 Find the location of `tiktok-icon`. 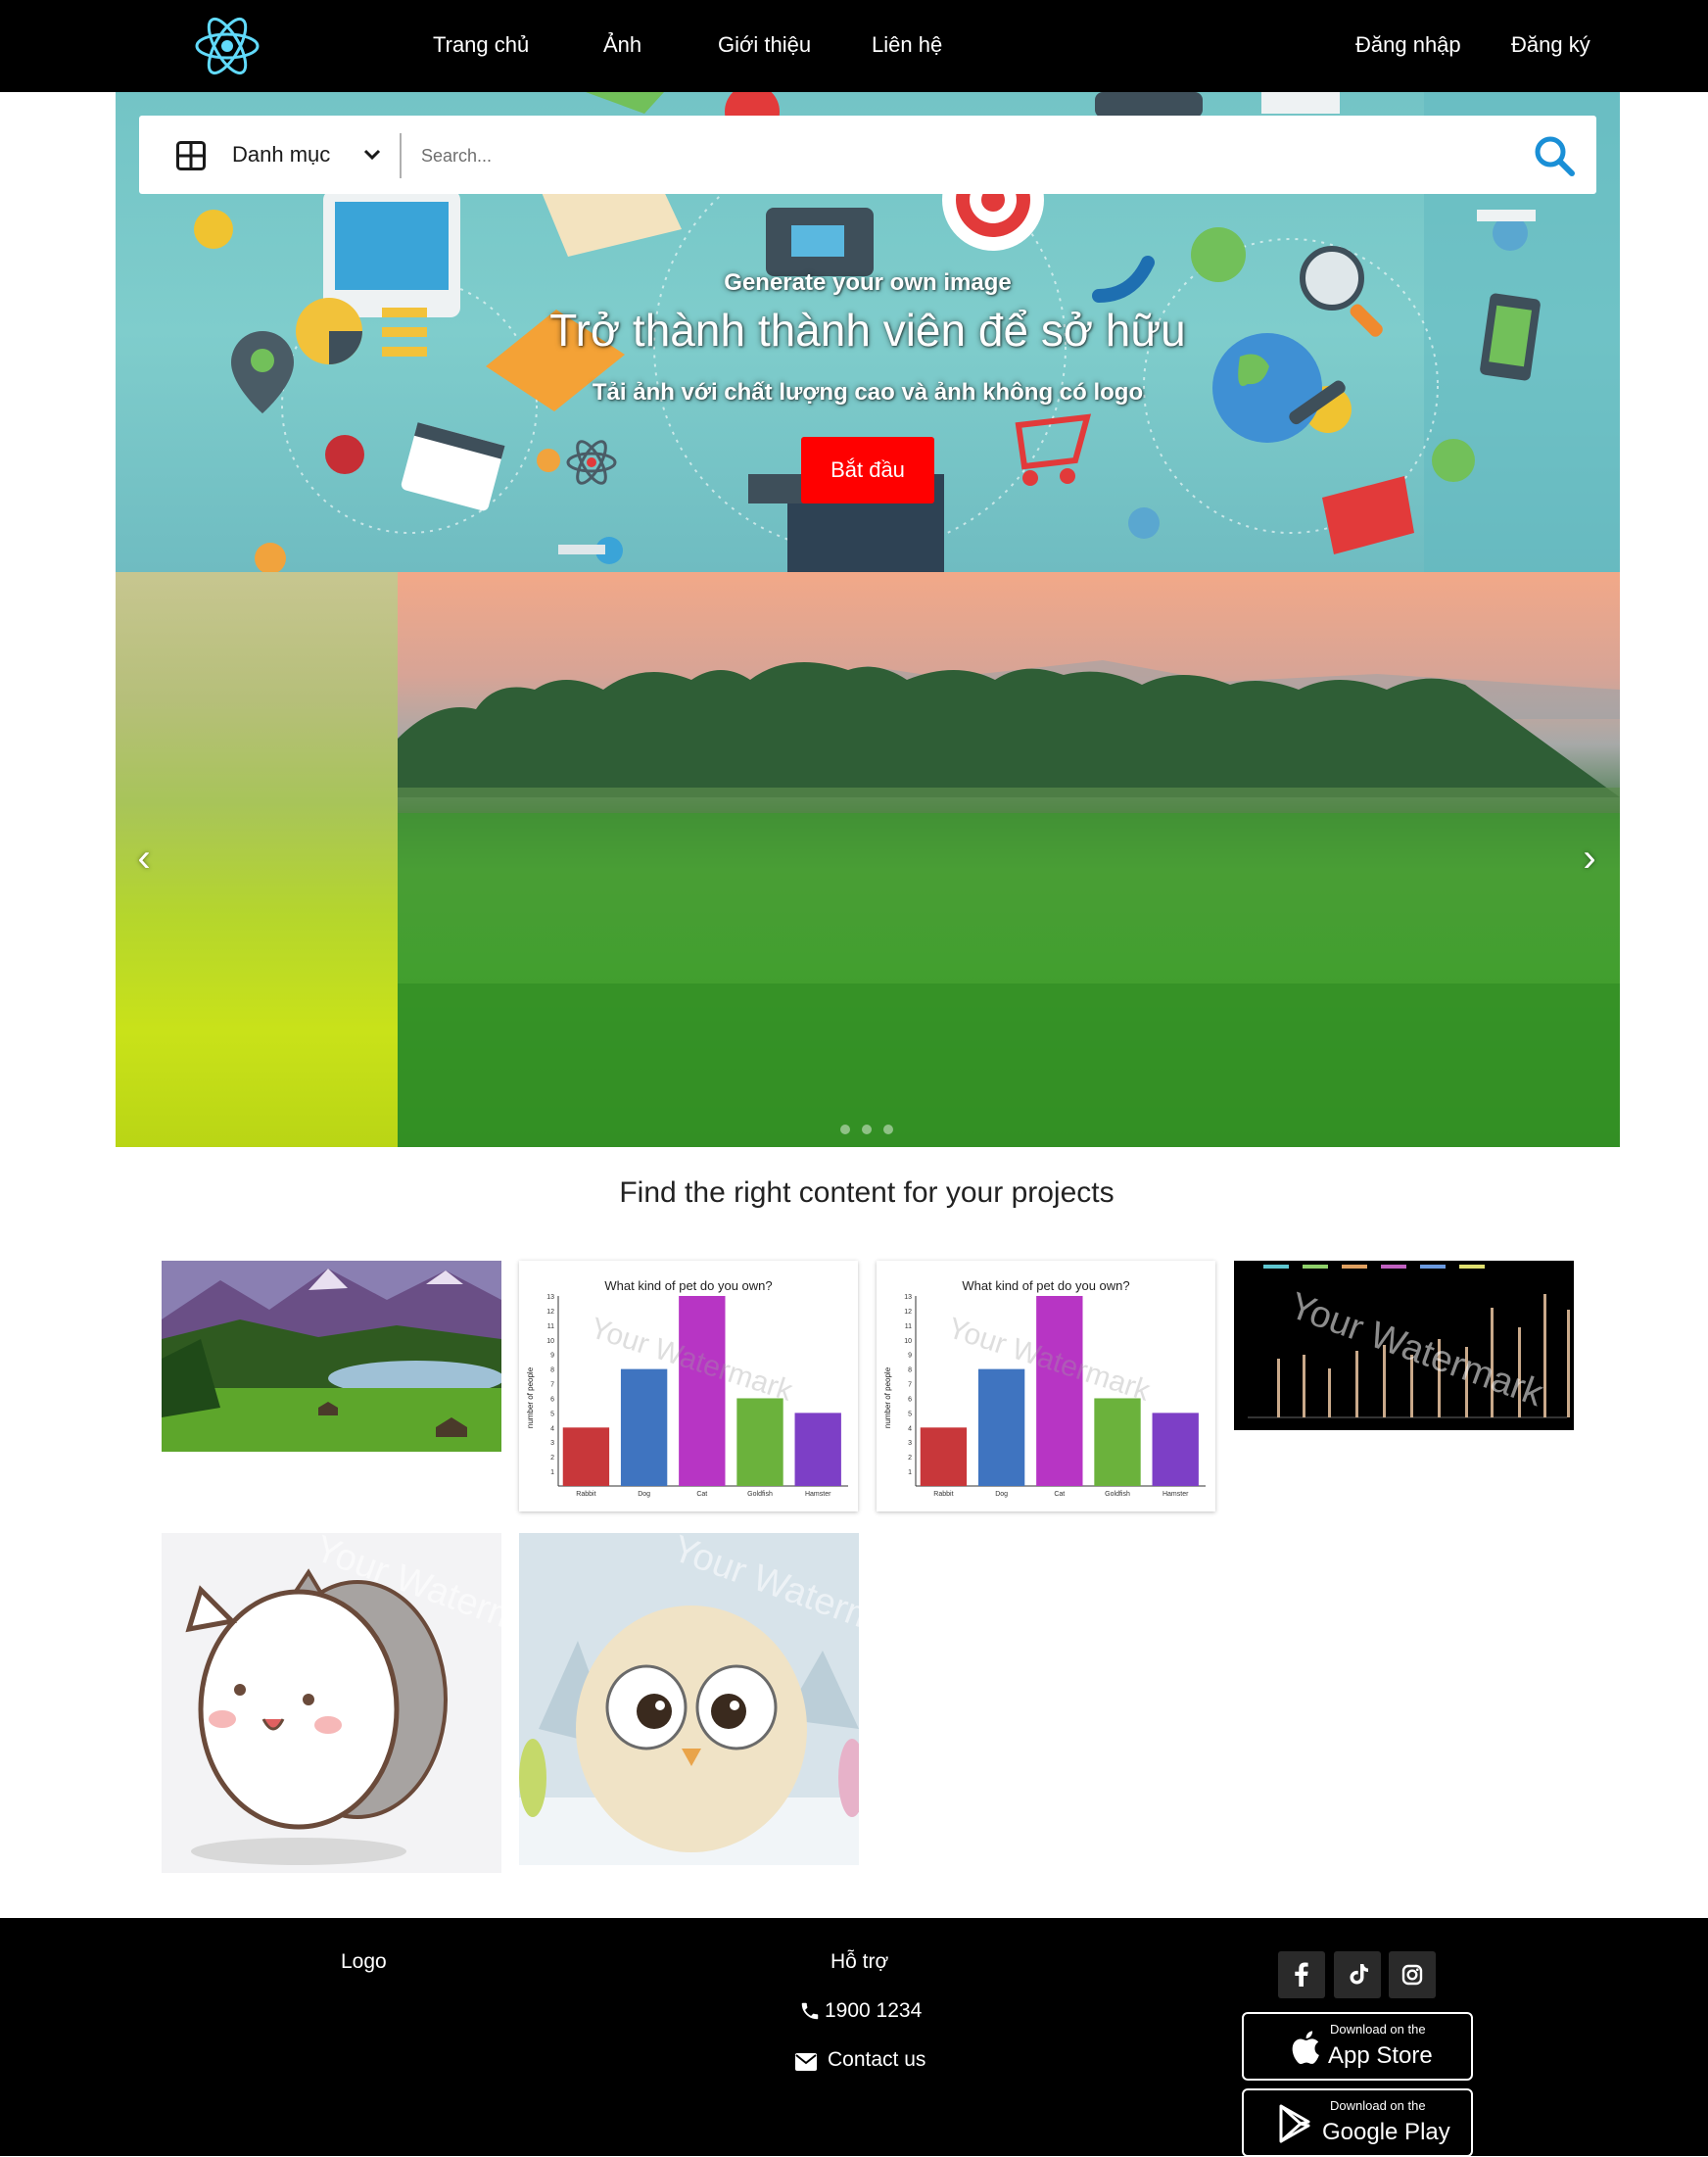

tiktok-icon is located at coordinates (1359, 1975).